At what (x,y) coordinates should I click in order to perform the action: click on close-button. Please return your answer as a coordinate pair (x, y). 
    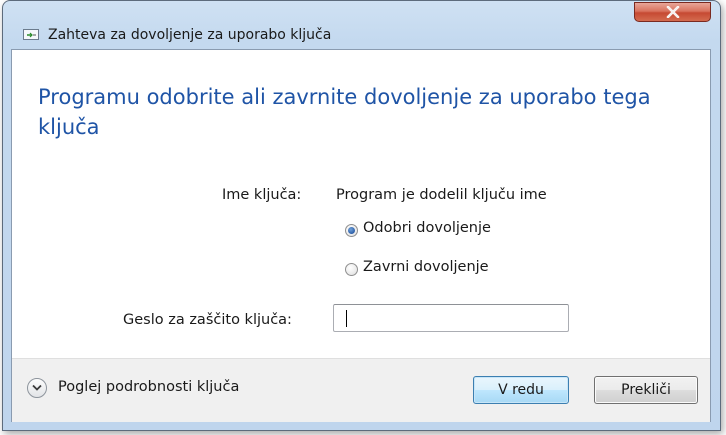
    Looking at the image, I should click on (672, 12).